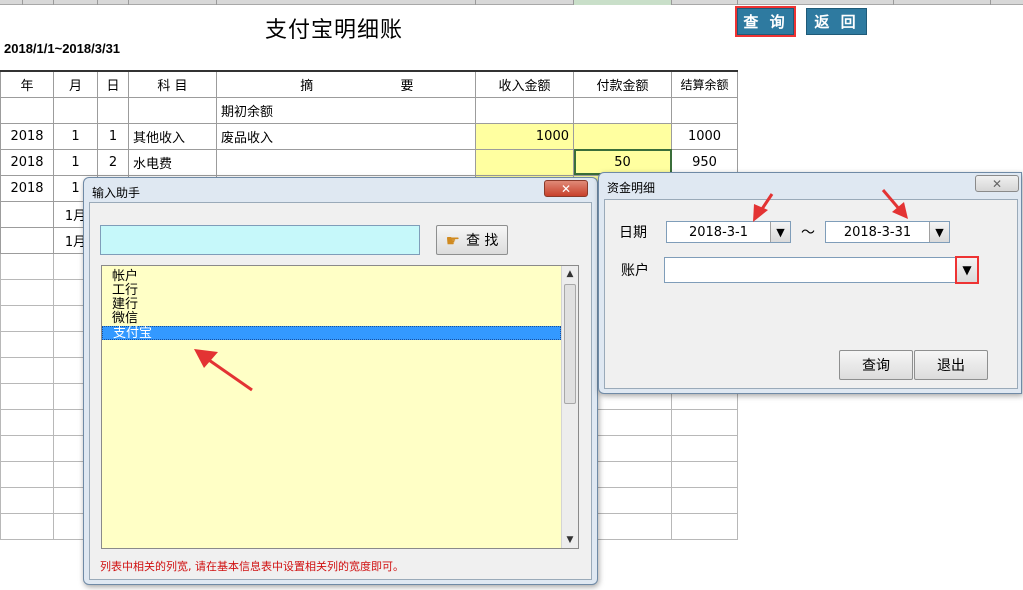  Describe the element at coordinates (763, 207) in the screenshot. I see `annotation-arrow-date-from` at that location.